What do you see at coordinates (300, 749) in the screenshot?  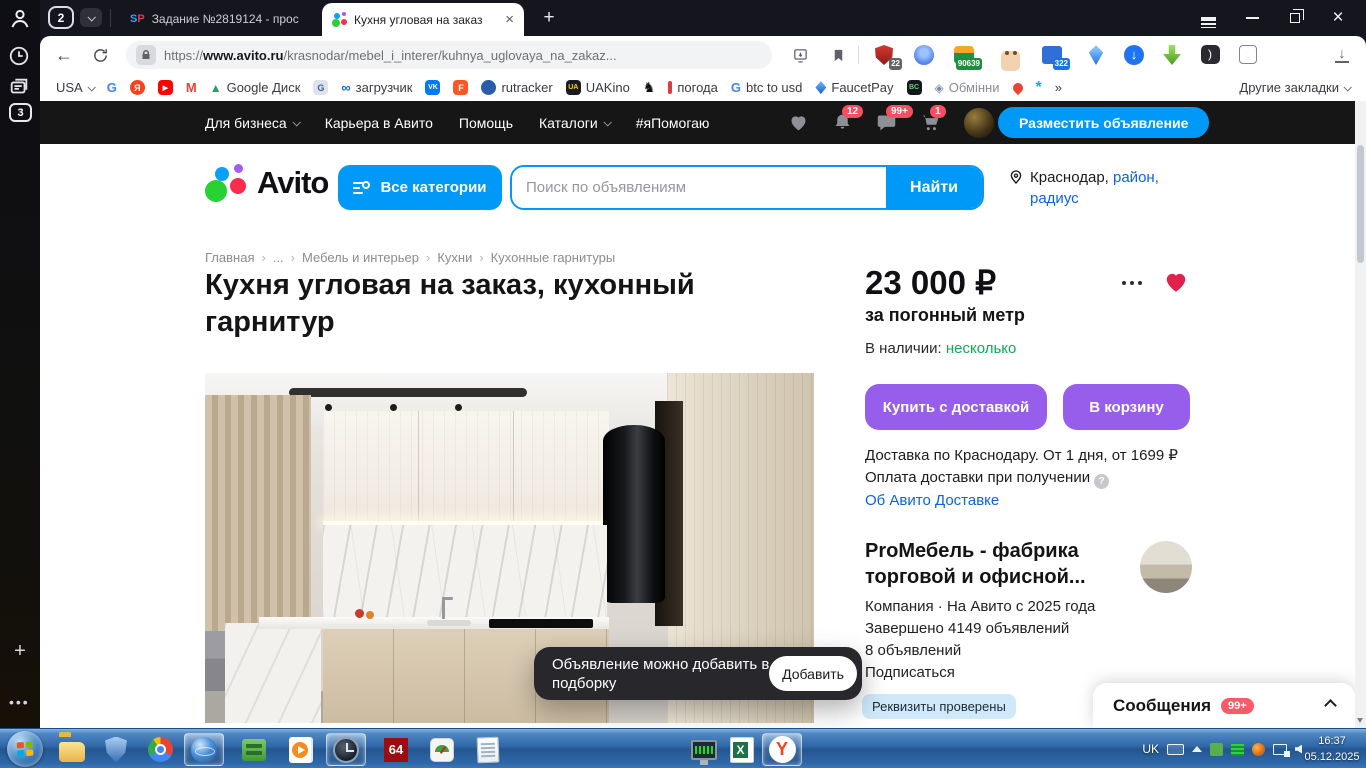 I see `taskbar-media-app` at bounding box center [300, 749].